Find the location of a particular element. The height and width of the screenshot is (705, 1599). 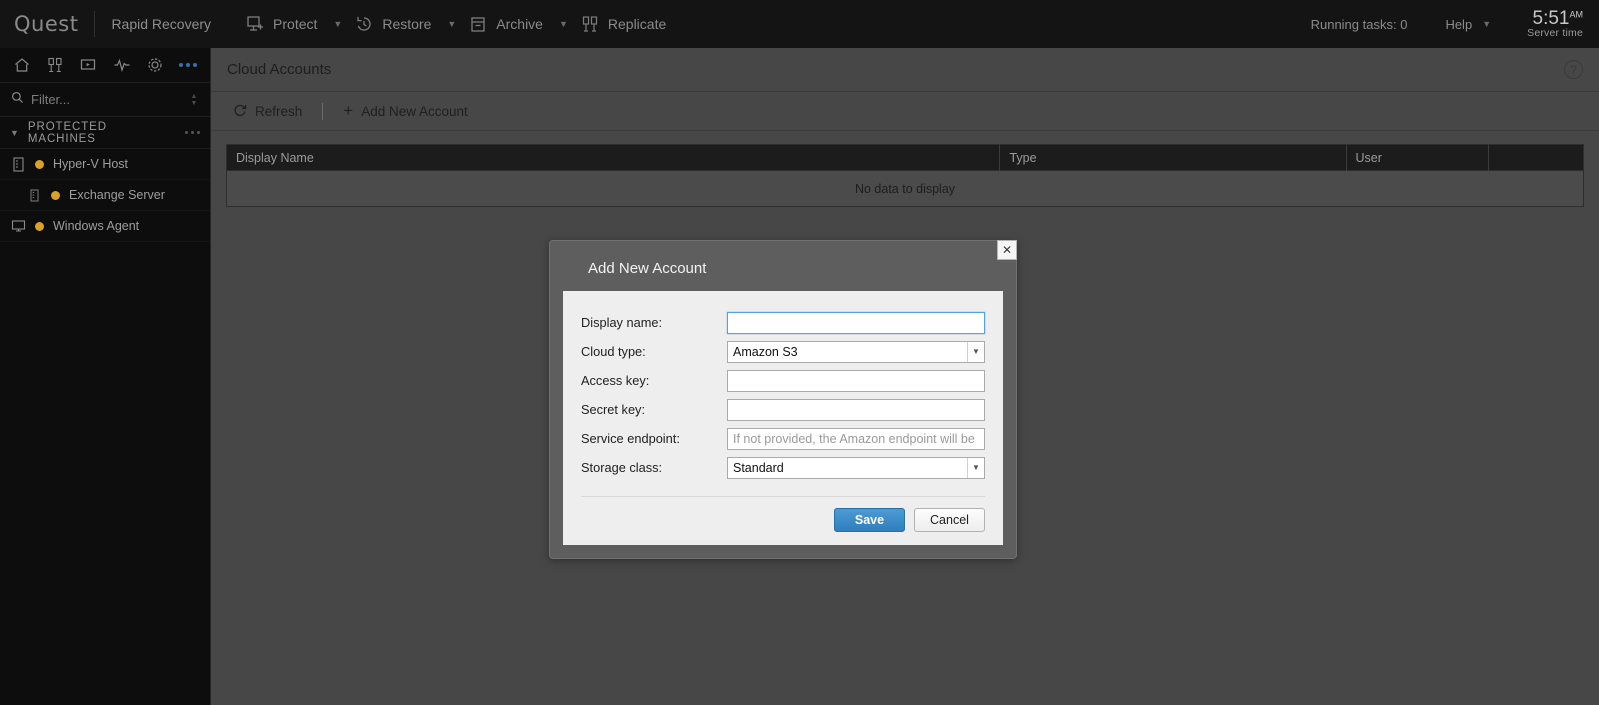

access-key-input is located at coordinates (856, 380).